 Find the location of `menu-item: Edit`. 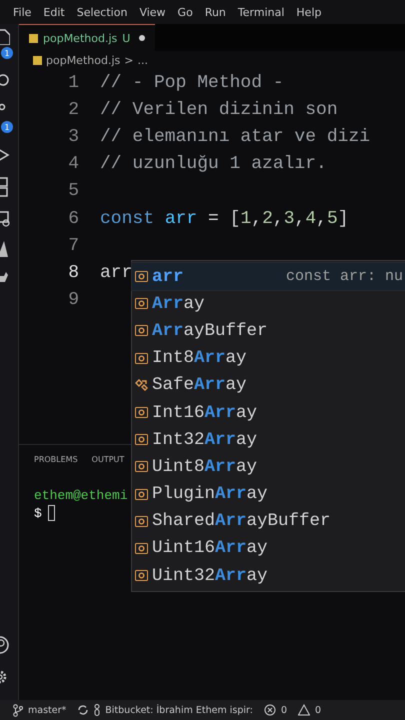

menu-item: Edit is located at coordinates (54, 12).